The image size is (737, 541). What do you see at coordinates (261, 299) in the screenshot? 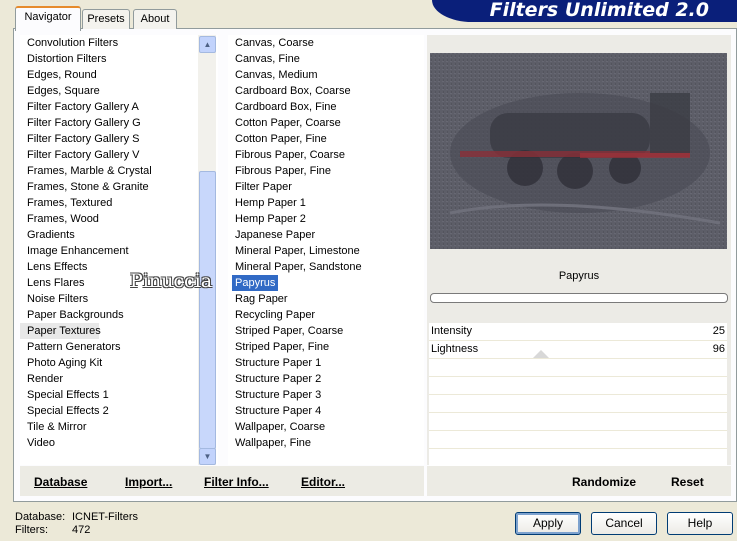
I see `filter-item-label: Rag Paper` at bounding box center [261, 299].